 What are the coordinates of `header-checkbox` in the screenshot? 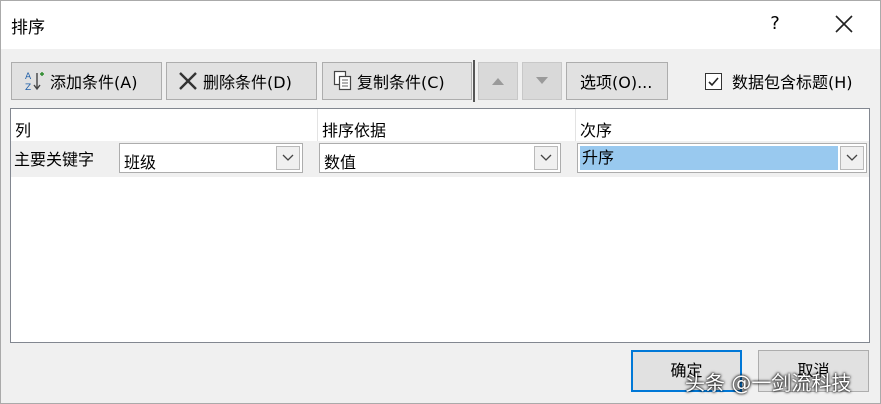 It's located at (713, 81).